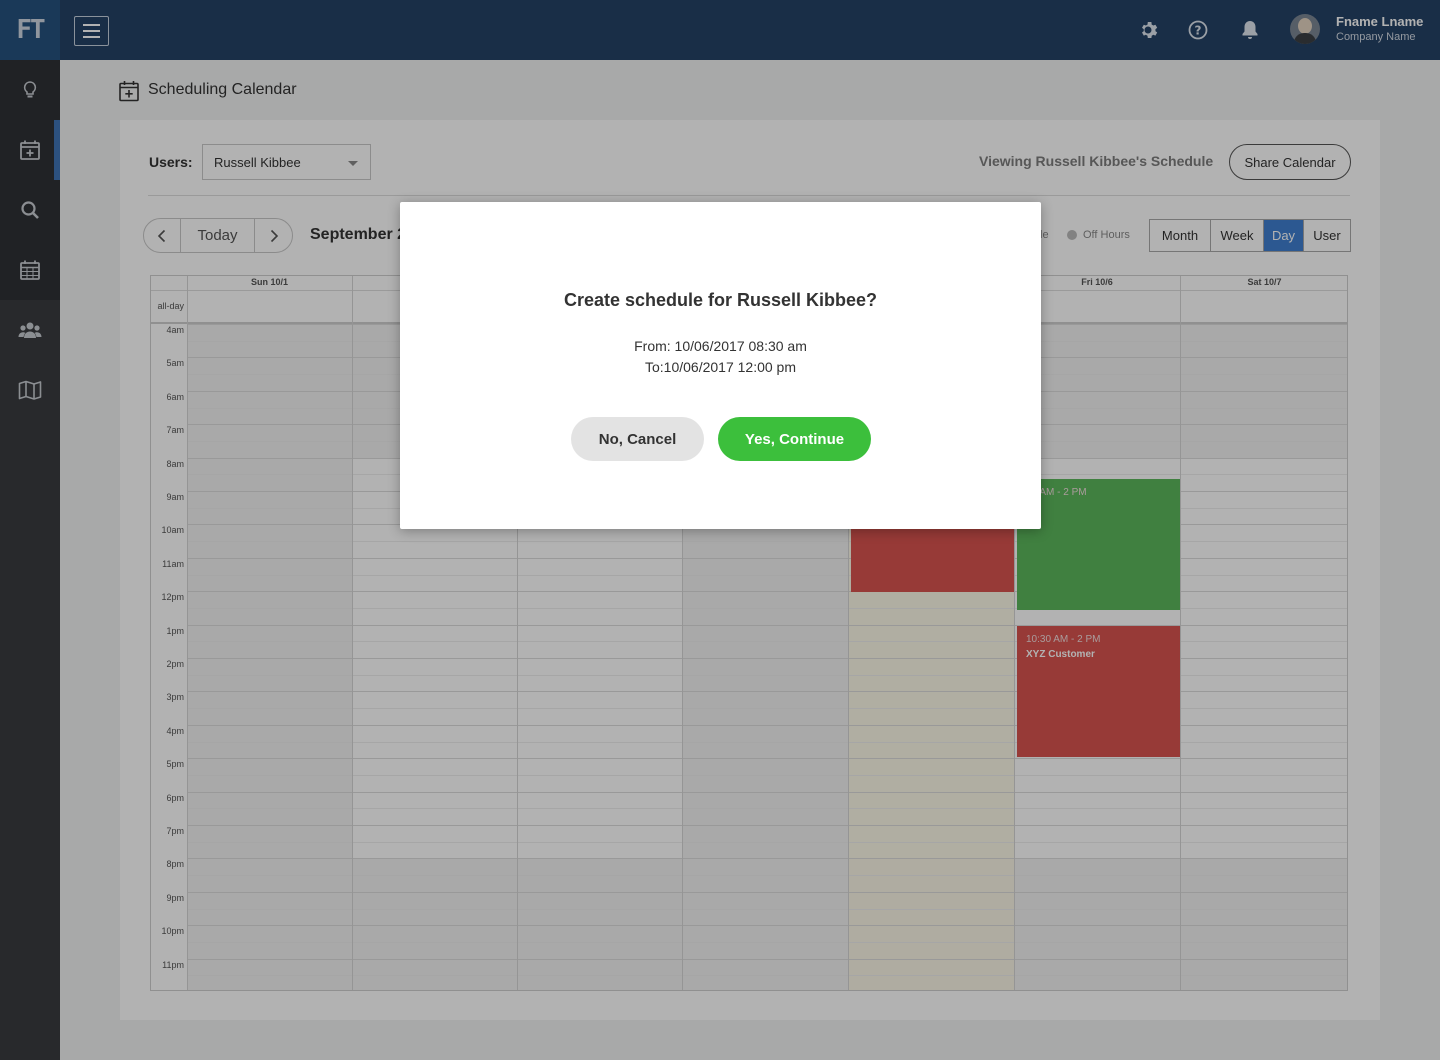 The height and width of the screenshot is (1060, 1440). I want to click on dialog-to-date: To:10/06/2017 12:00 pm, so click(720, 367).